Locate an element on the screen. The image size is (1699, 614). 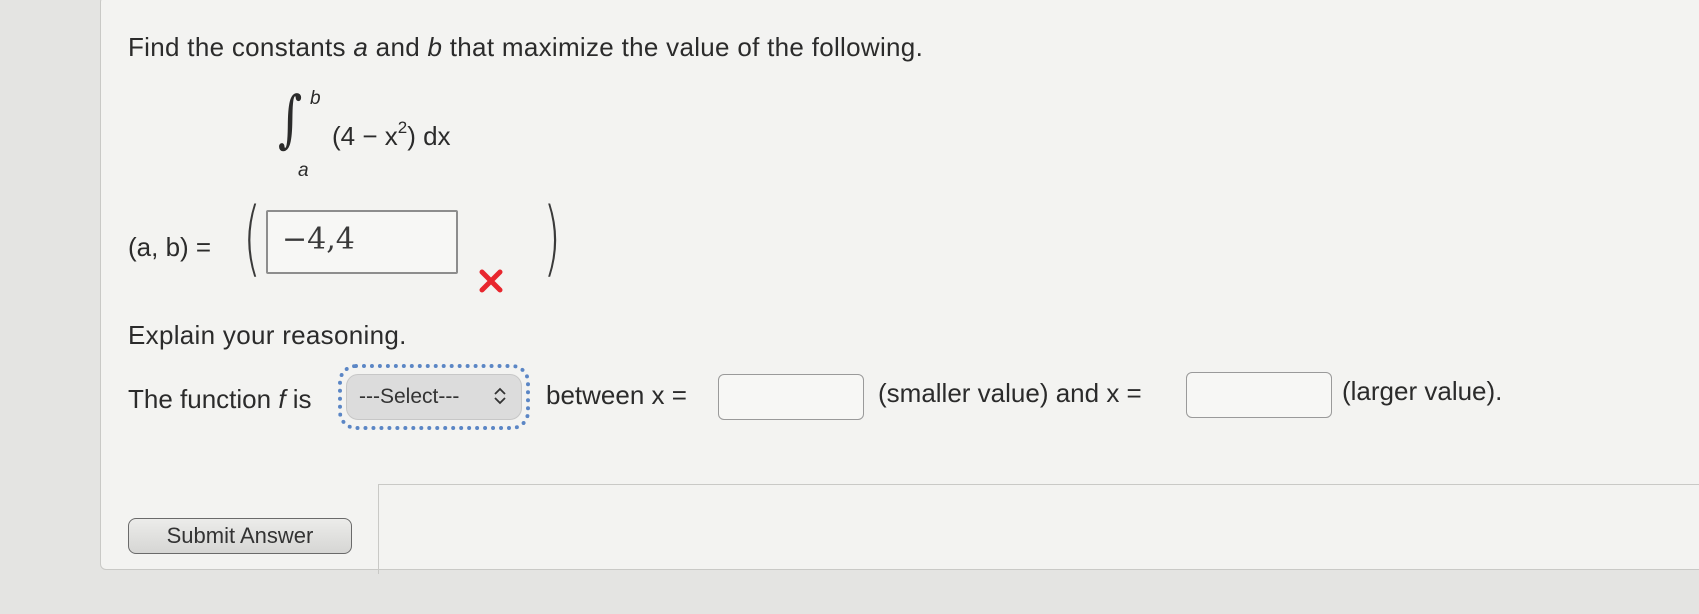
sentence-var-f: f is located at coordinates (282, 399).